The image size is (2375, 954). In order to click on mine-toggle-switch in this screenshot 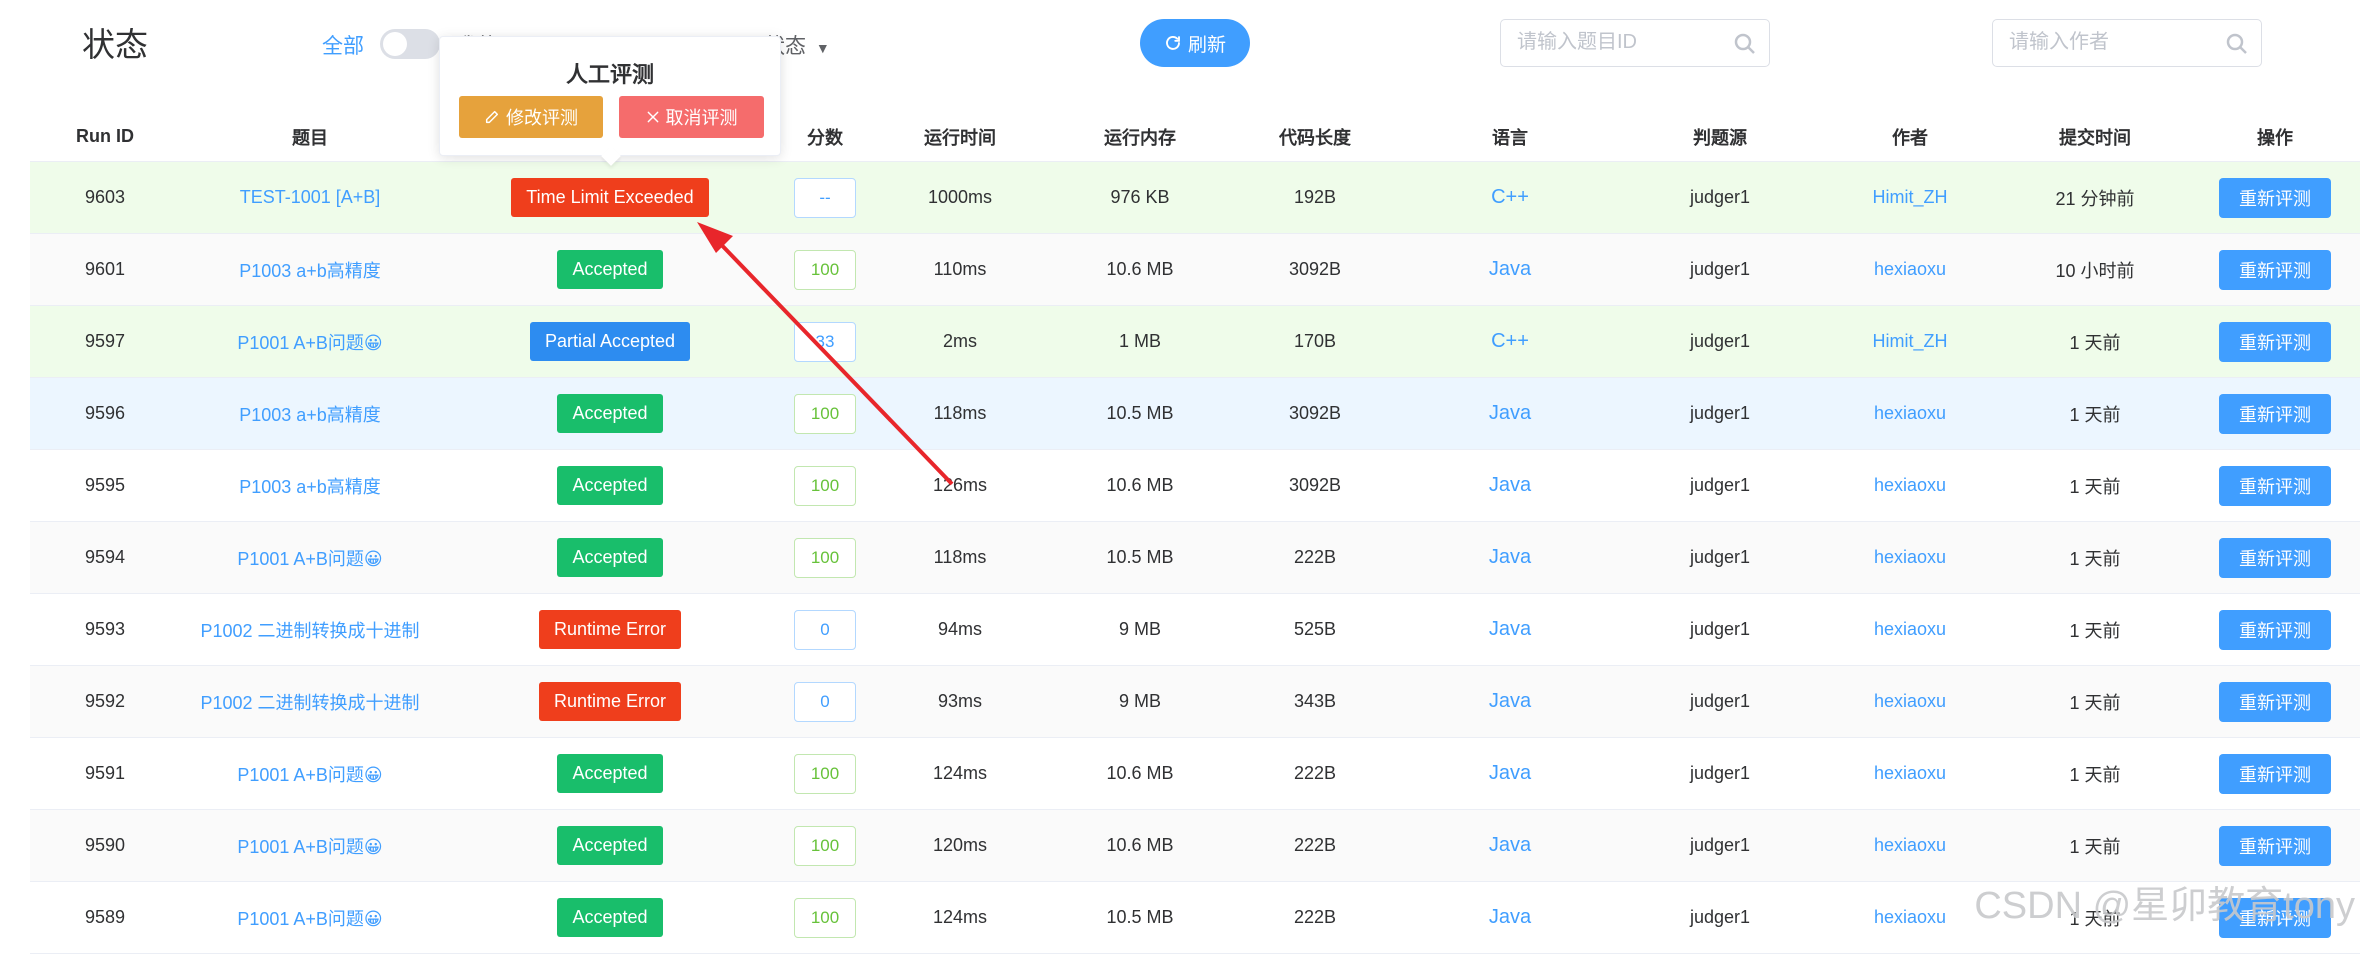, I will do `click(410, 44)`.